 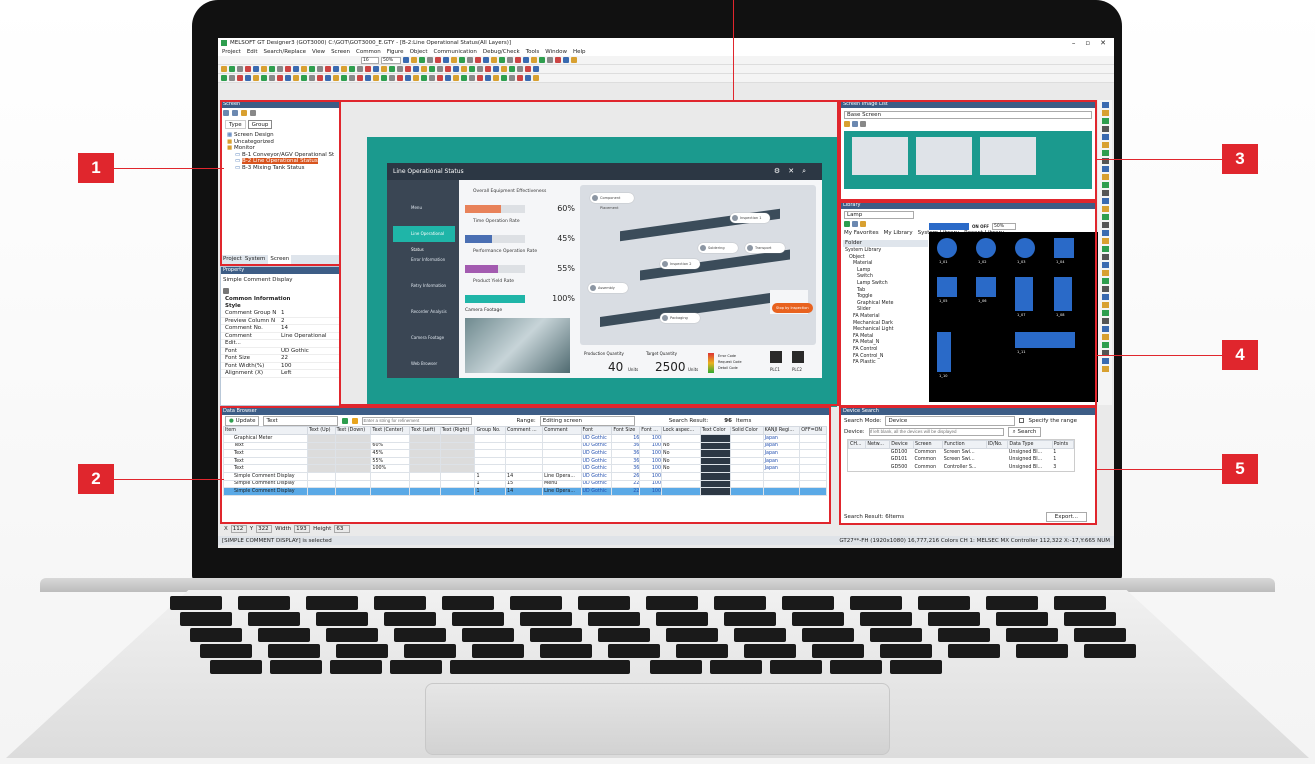 I want to click on minimize-button: –, so click(x=1074, y=43).